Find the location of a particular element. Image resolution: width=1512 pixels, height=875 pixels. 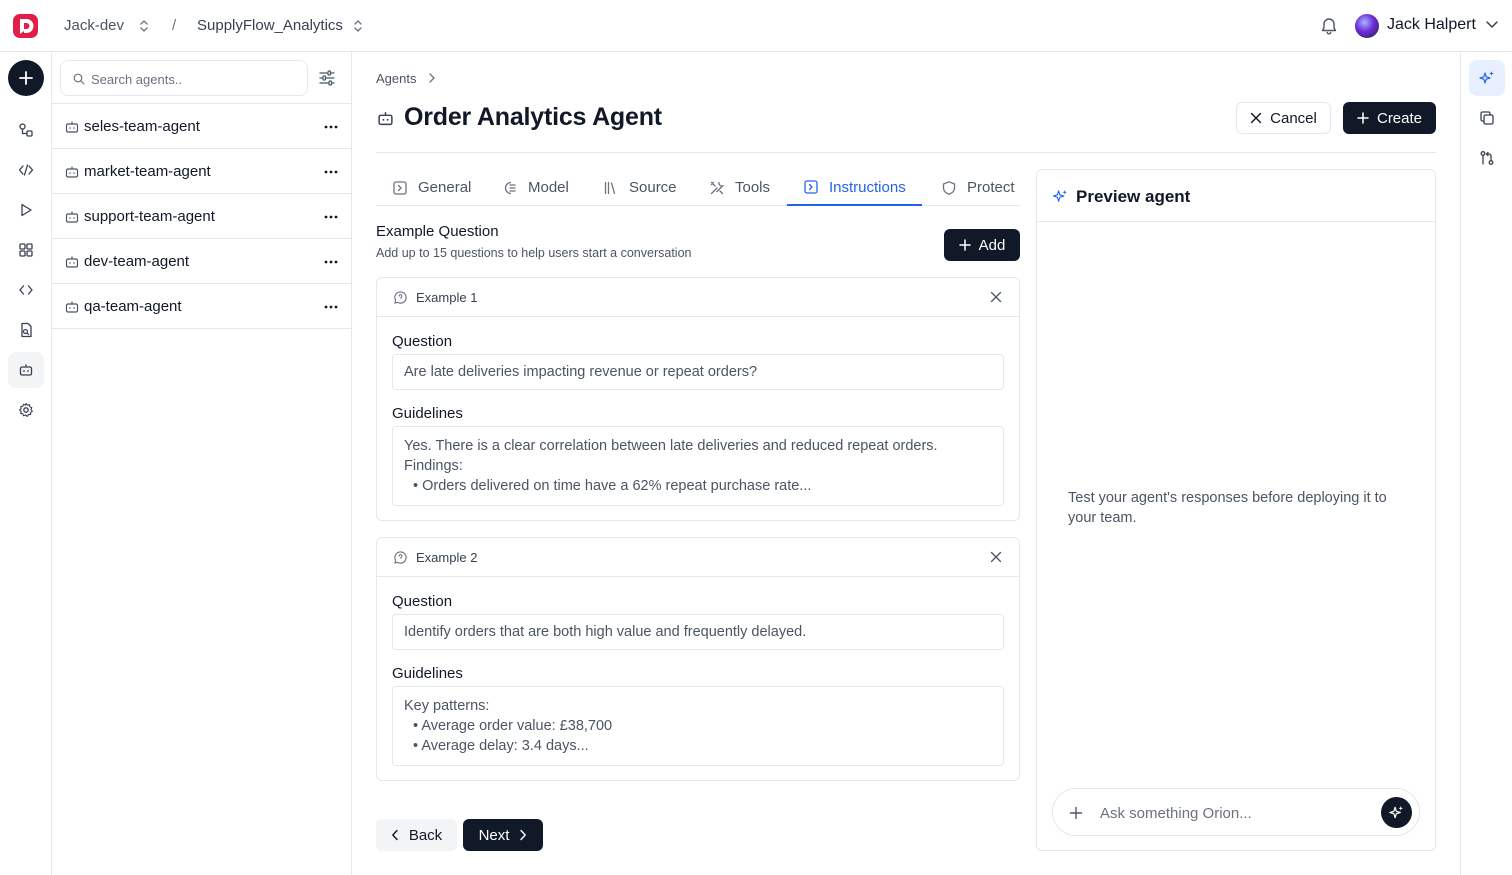

list-item: dev-team-agent is located at coordinates (202, 261).